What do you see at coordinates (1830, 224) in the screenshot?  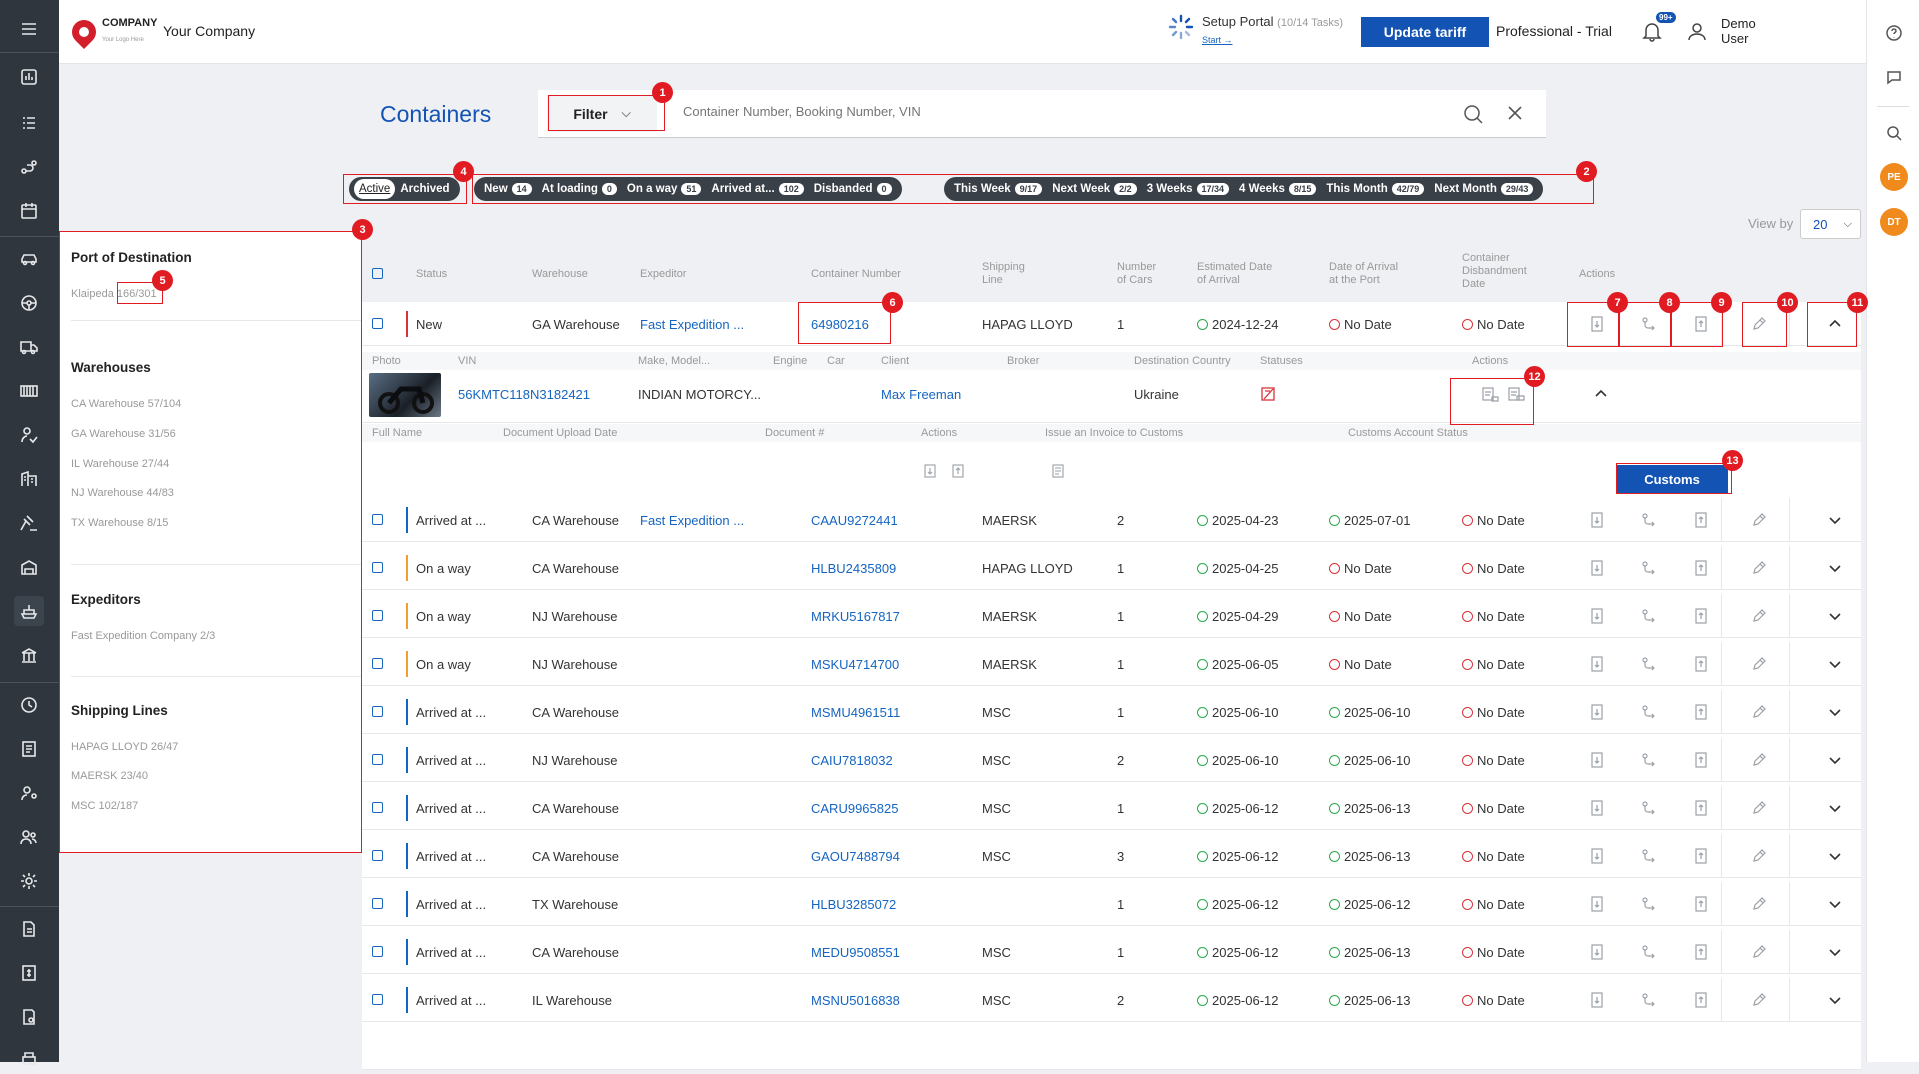 I see `view-by-select: 20 ⌵` at bounding box center [1830, 224].